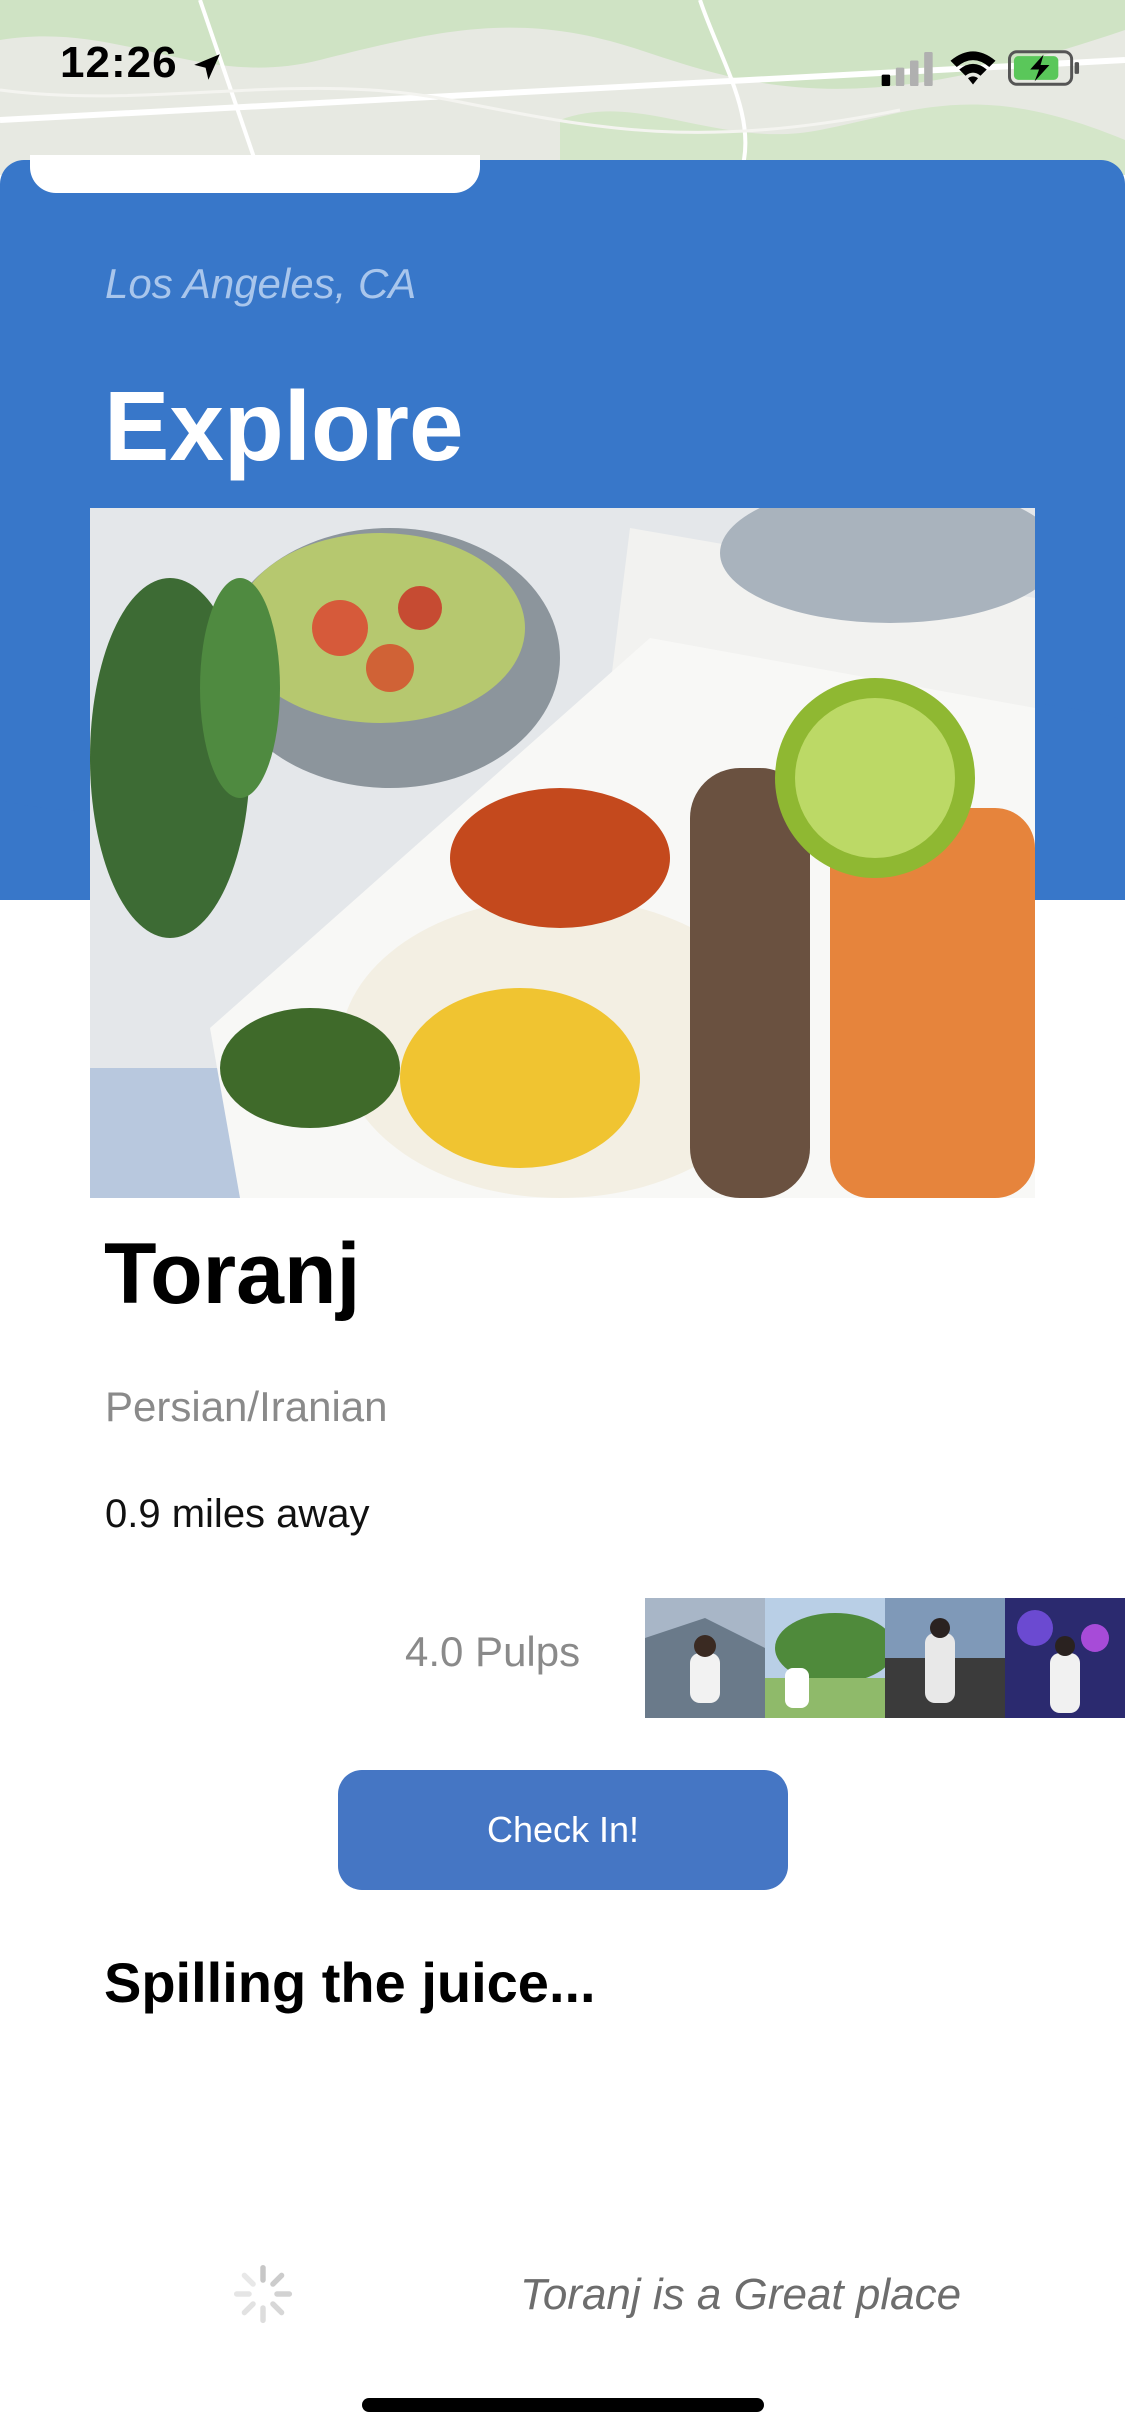  What do you see at coordinates (563, 2405) in the screenshot?
I see `home-indicator` at bounding box center [563, 2405].